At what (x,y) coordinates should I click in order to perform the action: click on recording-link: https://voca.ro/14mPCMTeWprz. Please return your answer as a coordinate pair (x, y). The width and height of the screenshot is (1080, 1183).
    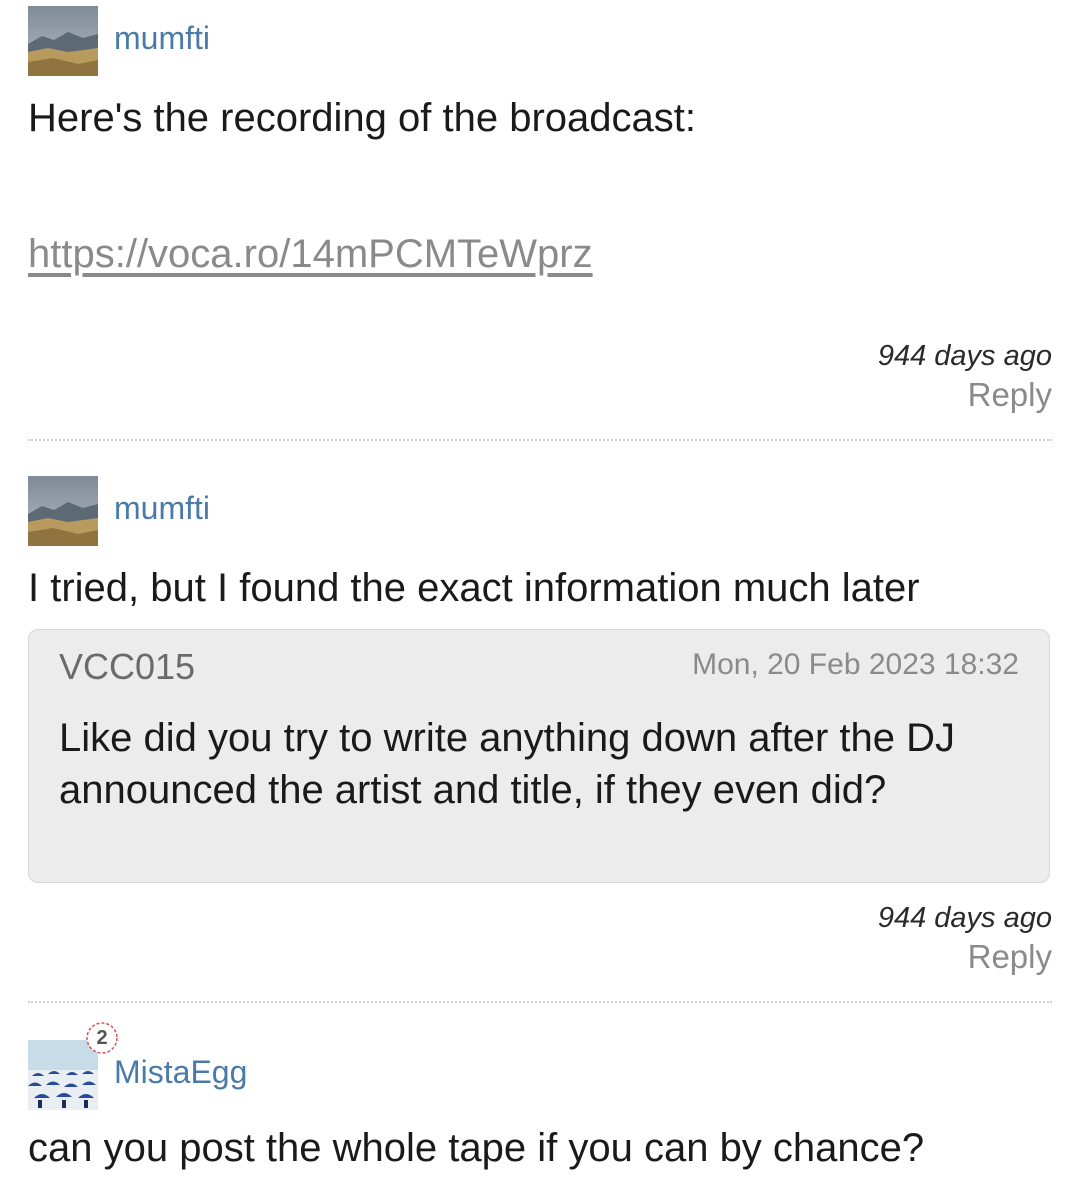
    Looking at the image, I should click on (310, 254).